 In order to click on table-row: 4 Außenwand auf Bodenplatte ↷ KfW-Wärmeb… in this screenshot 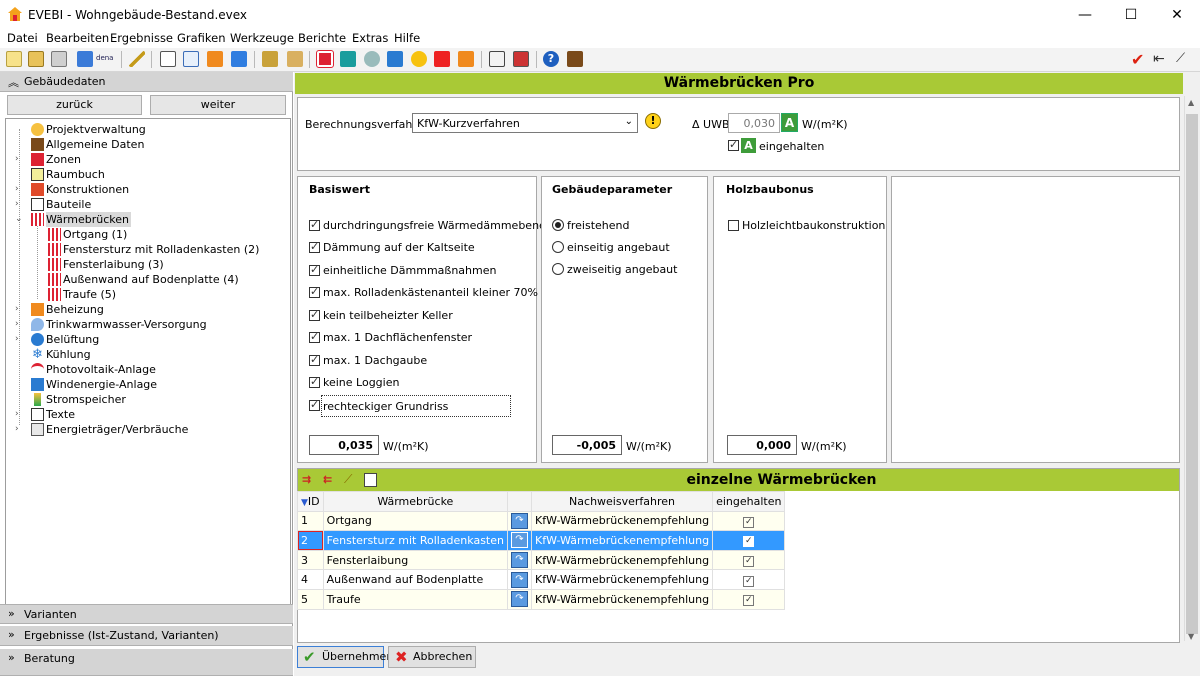, I will do `click(541, 579)`.